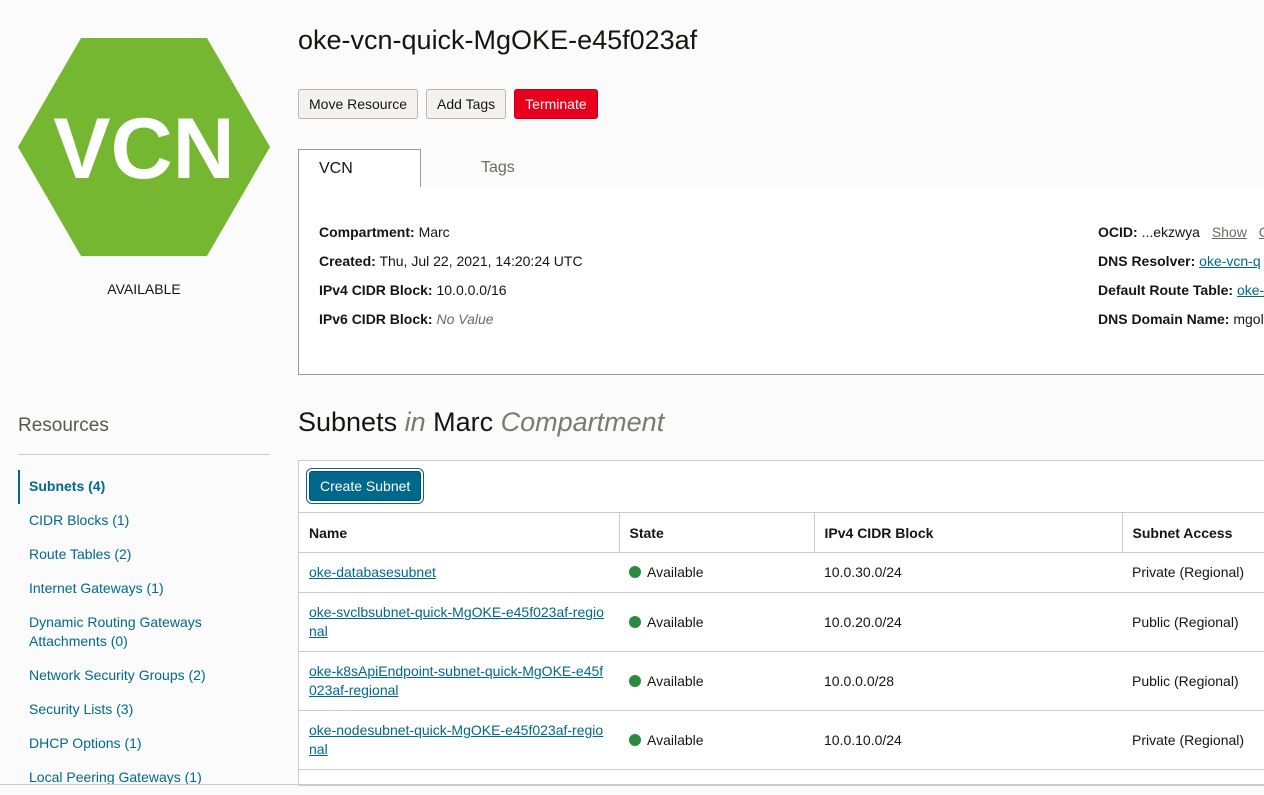 The height and width of the screenshot is (795, 1264). Describe the element at coordinates (384, 232) in the screenshot. I see `compartment-field: Compartment: Marc` at that location.